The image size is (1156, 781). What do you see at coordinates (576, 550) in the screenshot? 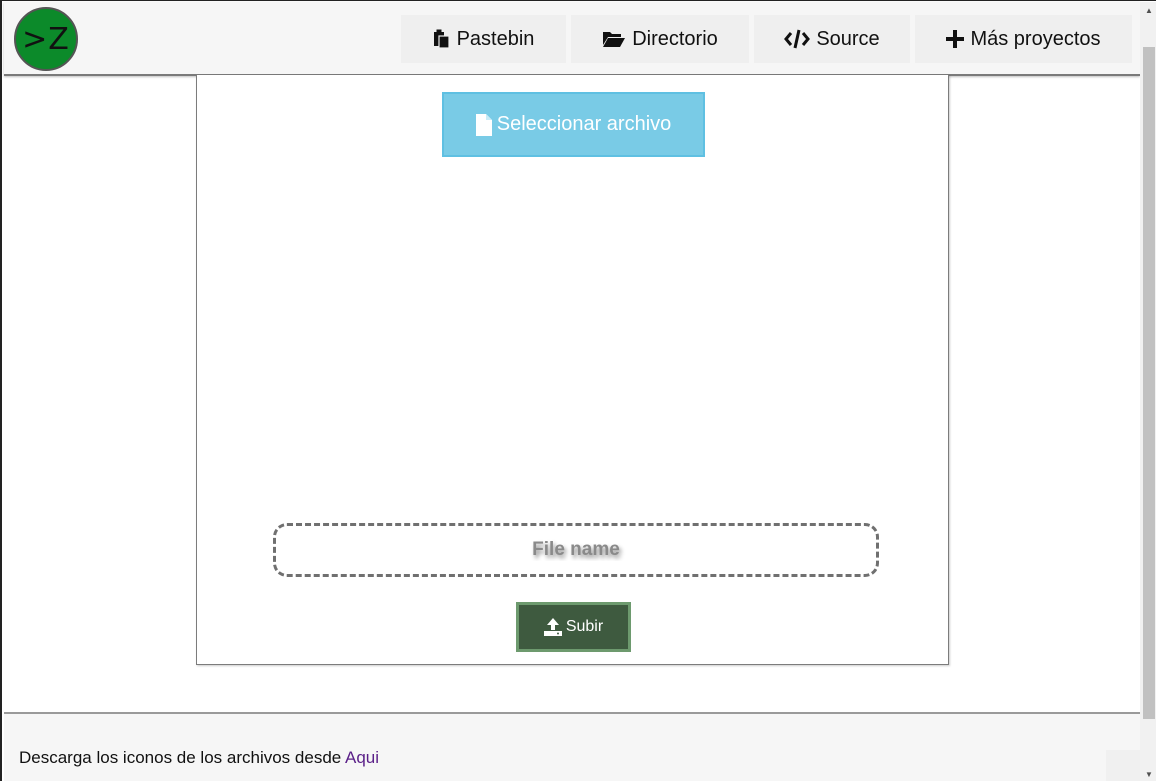
I see `file-name-input` at bounding box center [576, 550].